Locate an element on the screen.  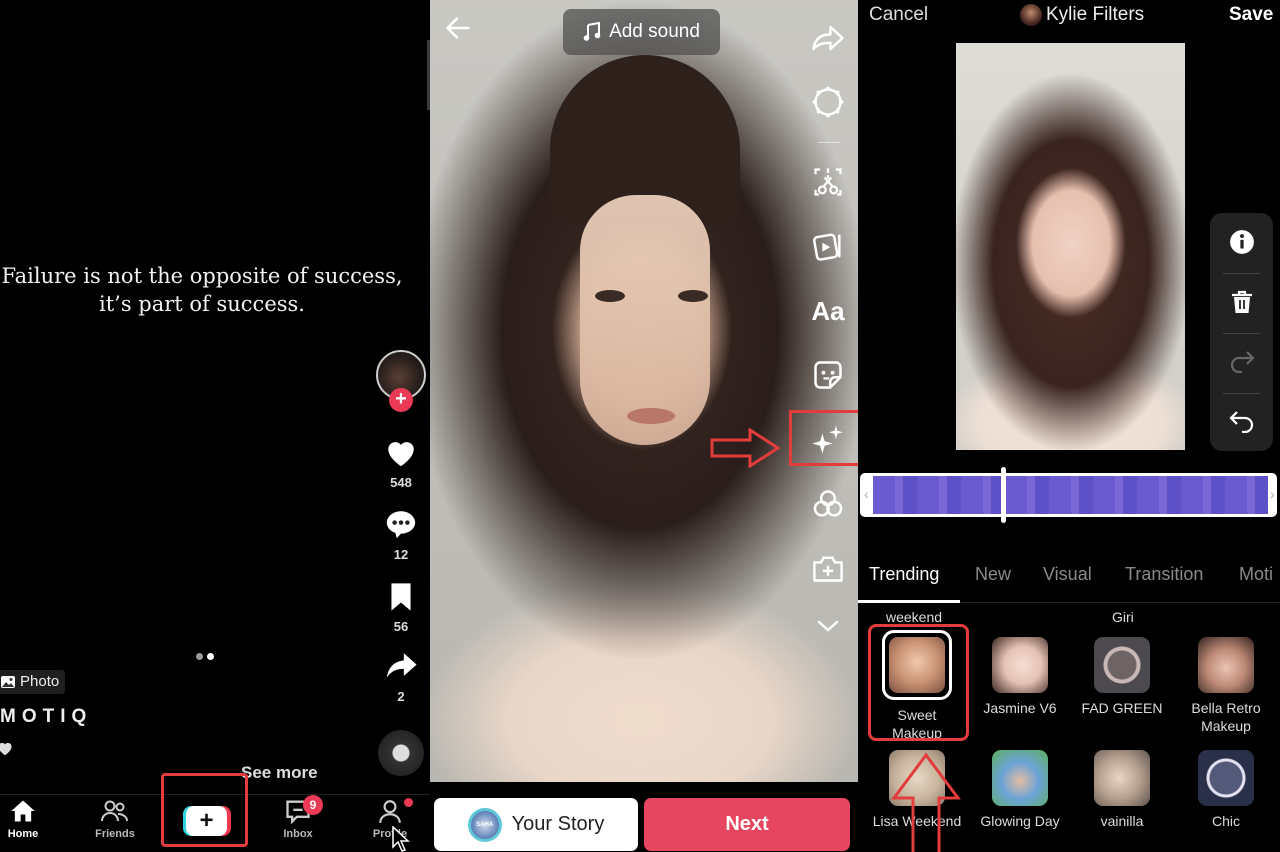
effect-item-chic: Chic is located at coordinates (1226, 790).